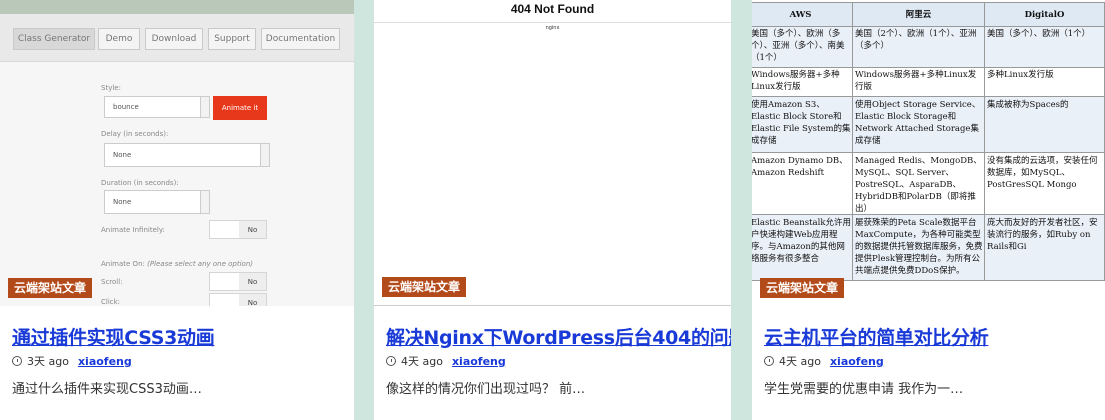  Describe the element at coordinates (126, 107) in the screenshot. I see `style-value: bounce` at that location.